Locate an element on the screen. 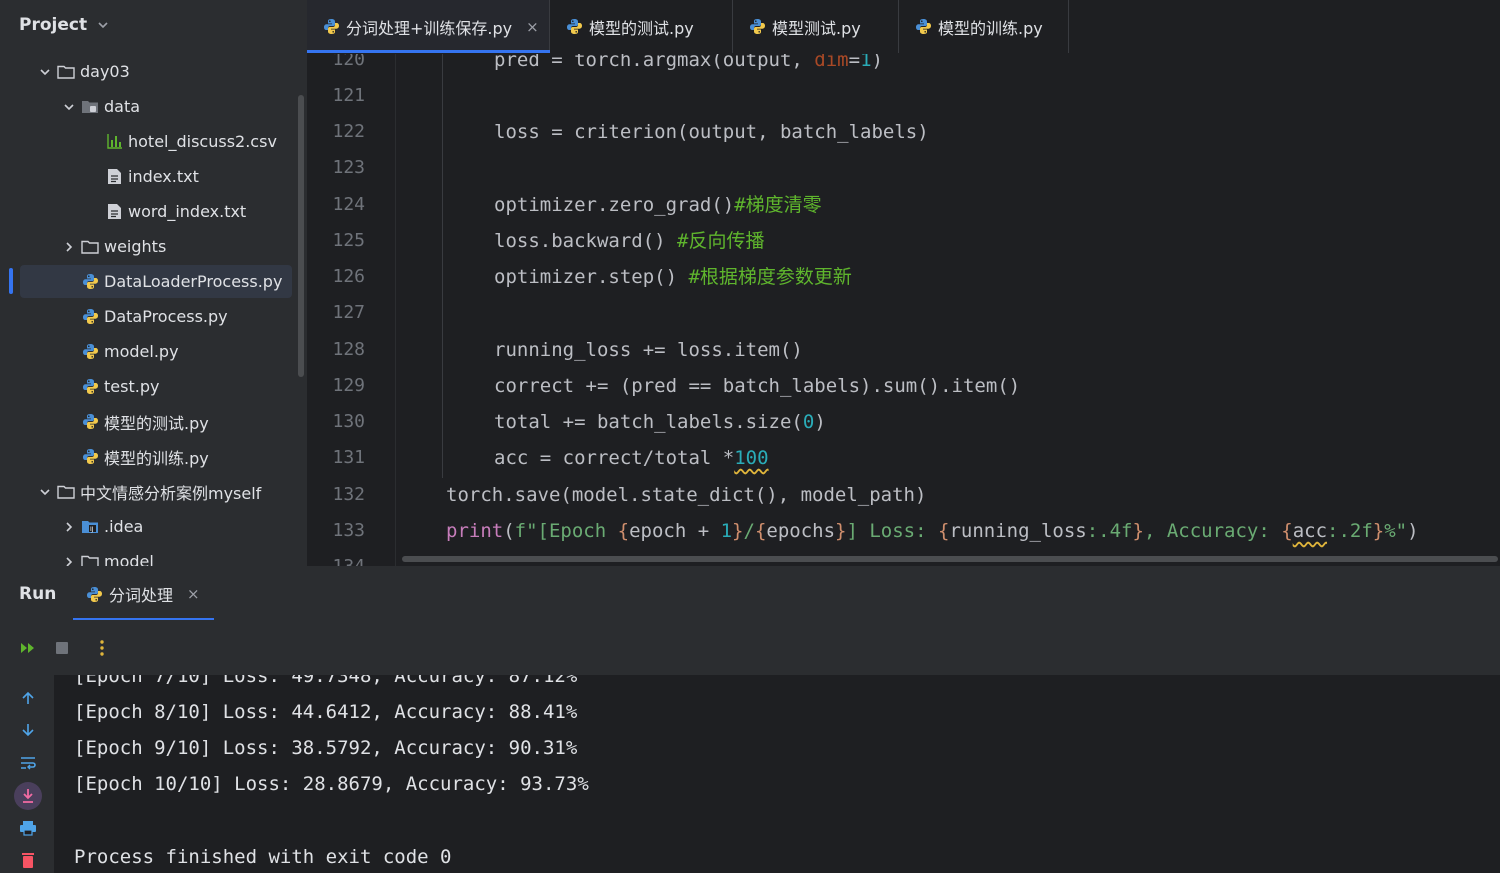 This screenshot has height=873, width=1500. code-token: #梯度清零 is located at coordinates (778, 205).